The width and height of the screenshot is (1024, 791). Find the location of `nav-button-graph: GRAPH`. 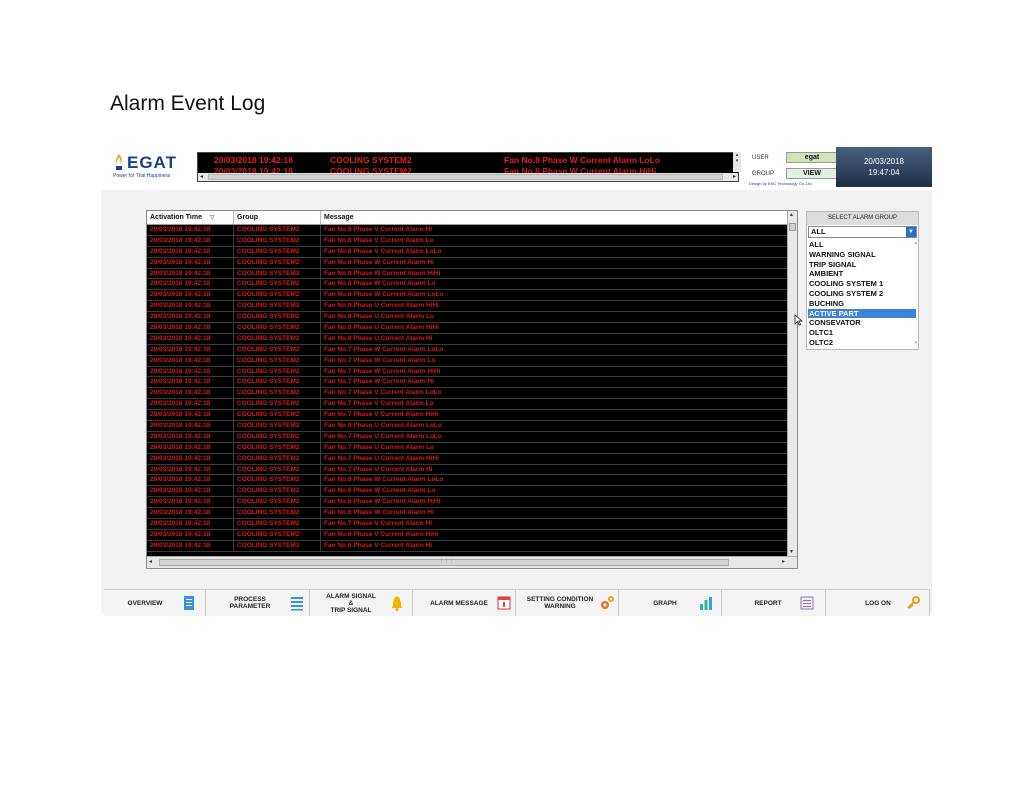

nav-button-graph: GRAPH is located at coordinates (670, 603).